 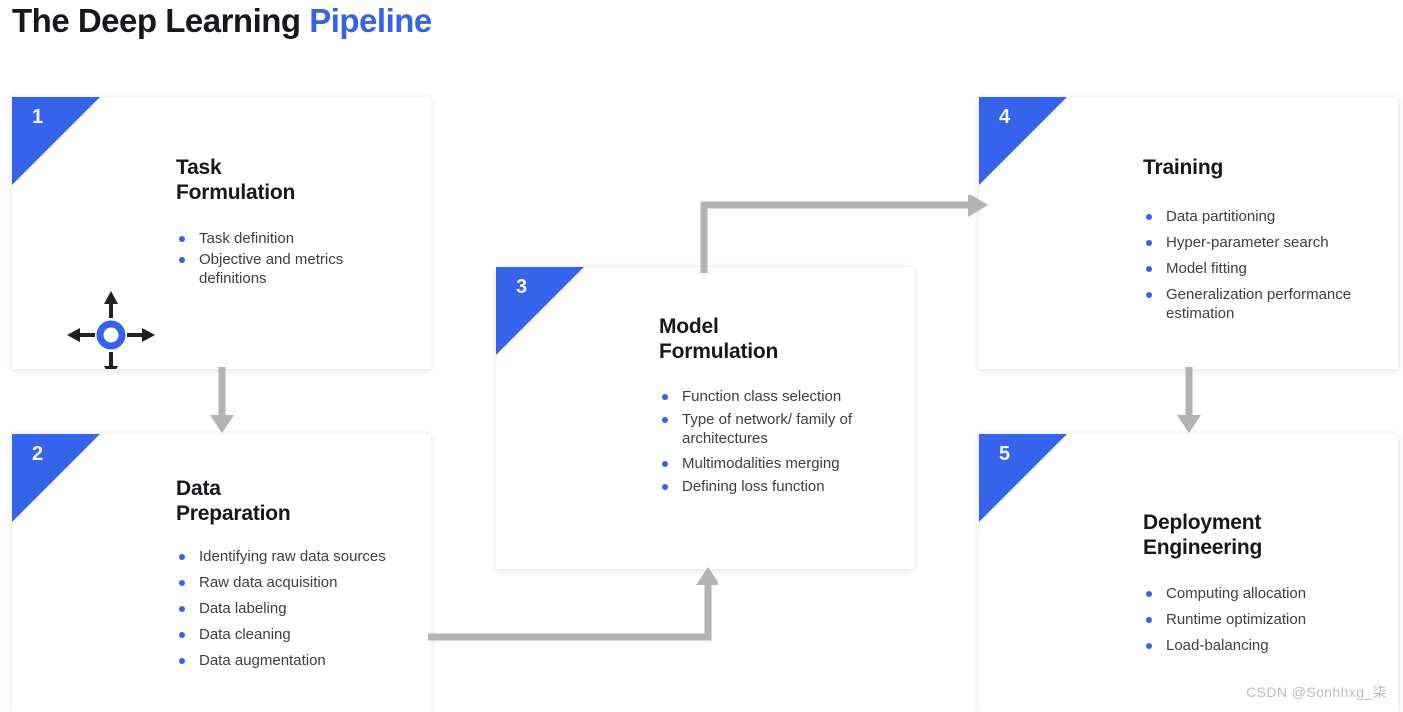 I want to click on list-item: Load-balancing, so click(x=1250, y=645).